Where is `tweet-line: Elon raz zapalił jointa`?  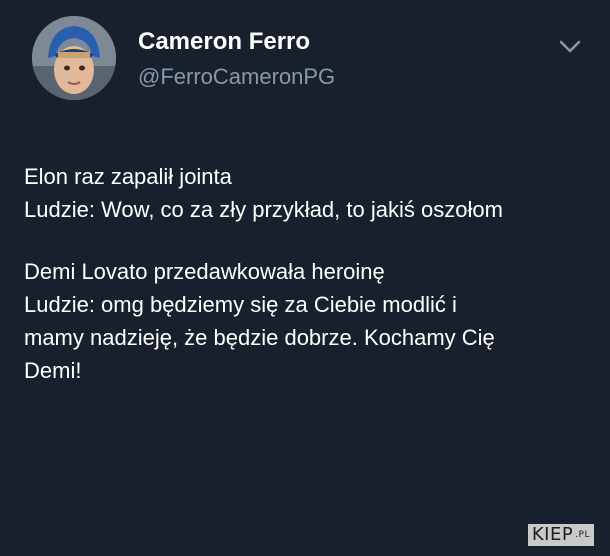 tweet-line: Elon raz zapalił jointa is located at coordinates (128, 176).